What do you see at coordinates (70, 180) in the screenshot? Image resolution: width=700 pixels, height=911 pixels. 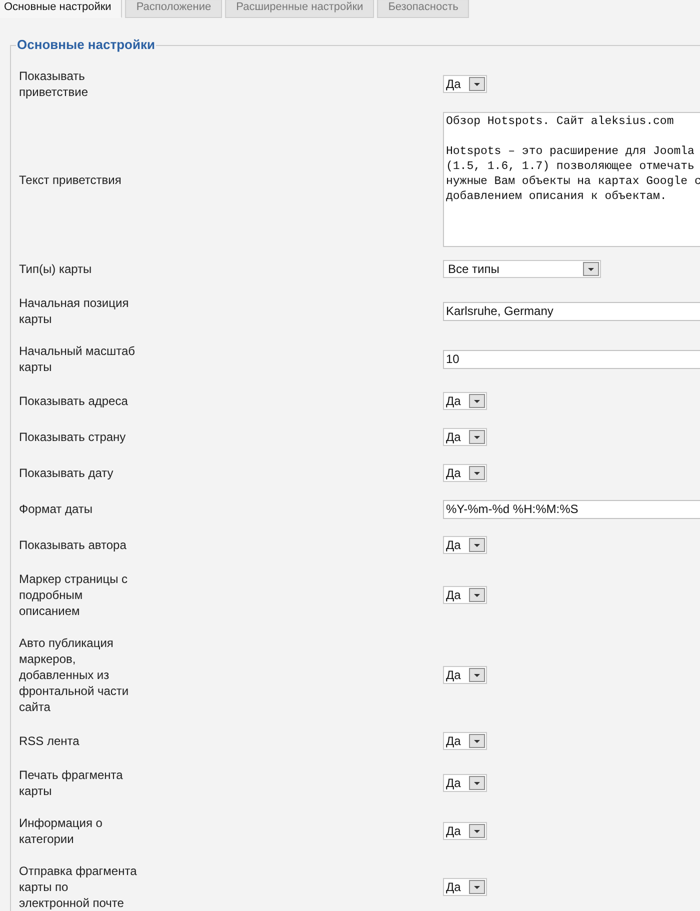 I see `field-label: Текст приветствия` at bounding box center [70, 180].